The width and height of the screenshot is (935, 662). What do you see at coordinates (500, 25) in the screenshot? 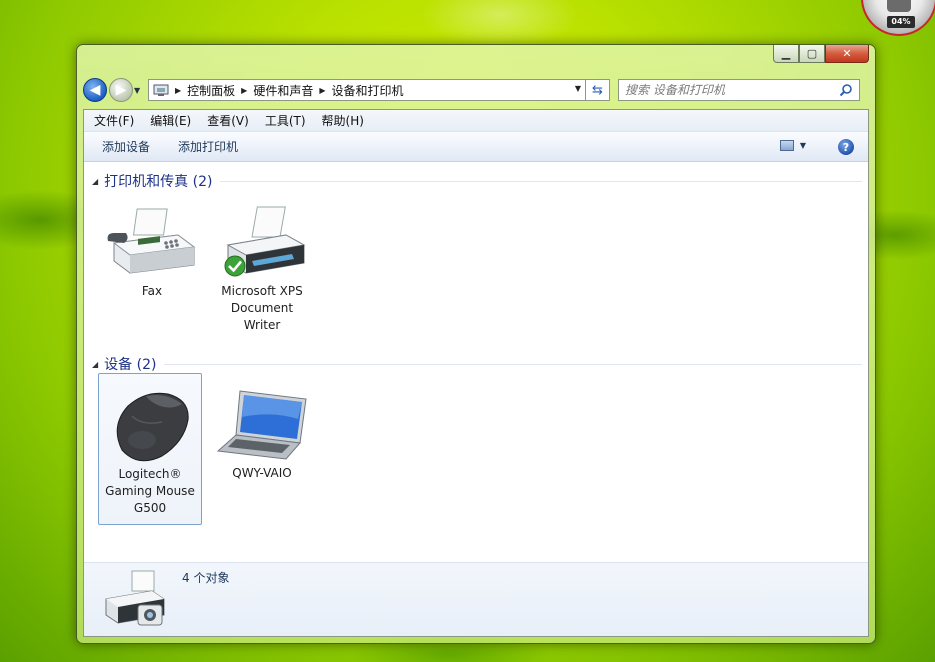
I see `desktop-decoration` at bounding box center [500, 25].